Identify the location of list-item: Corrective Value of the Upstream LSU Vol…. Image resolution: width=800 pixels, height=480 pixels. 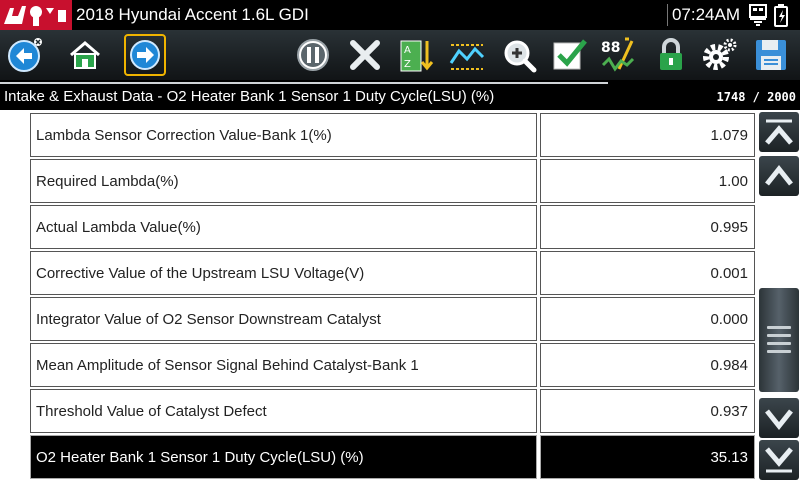
(392, 273).